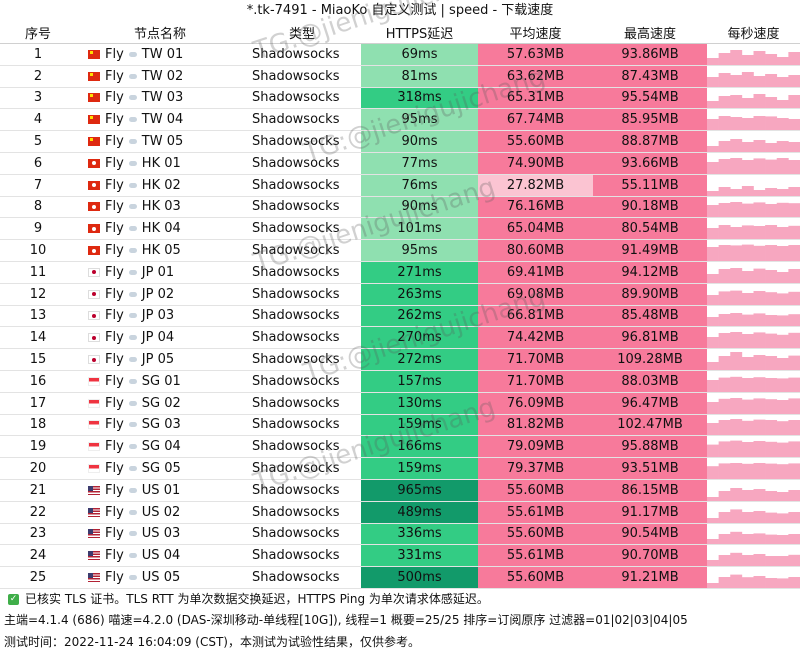 Image resolution: width=800 pixels, height=654 pixels. Describe the element at coordinates (13, 599) in the screenshot. I see `checkbox-checked-icon: ✓` at that location.